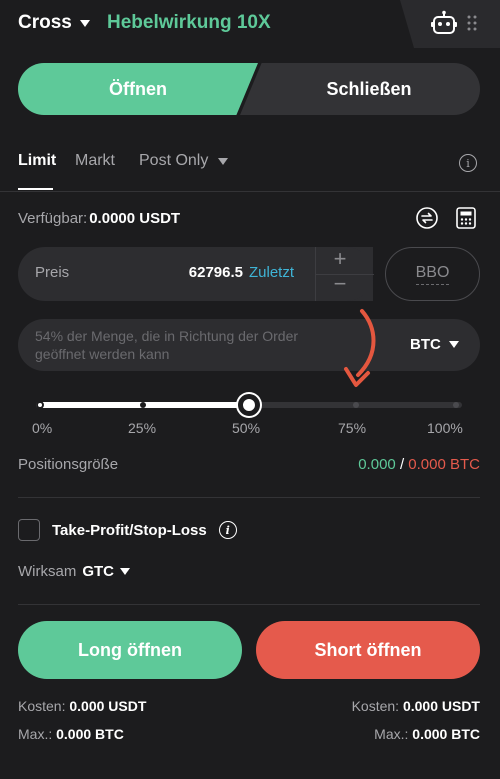 This screenshot has width=500, height=779. I want to click on long-cost-label: Kosten:, so click(42, 706).